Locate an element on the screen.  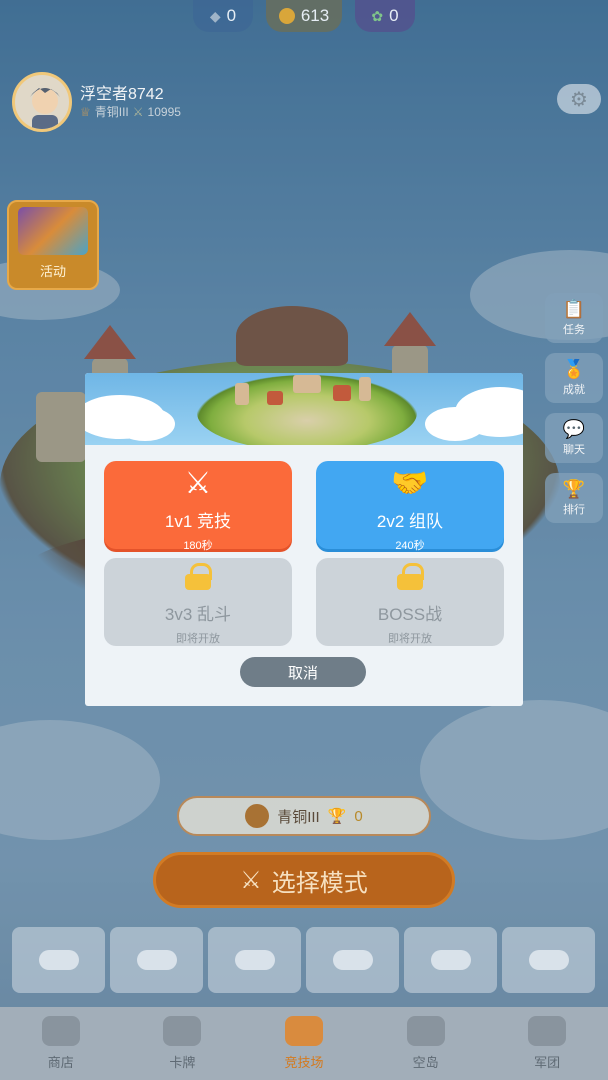
mode-duration: 180秒 is located at coordinates (198, 546).